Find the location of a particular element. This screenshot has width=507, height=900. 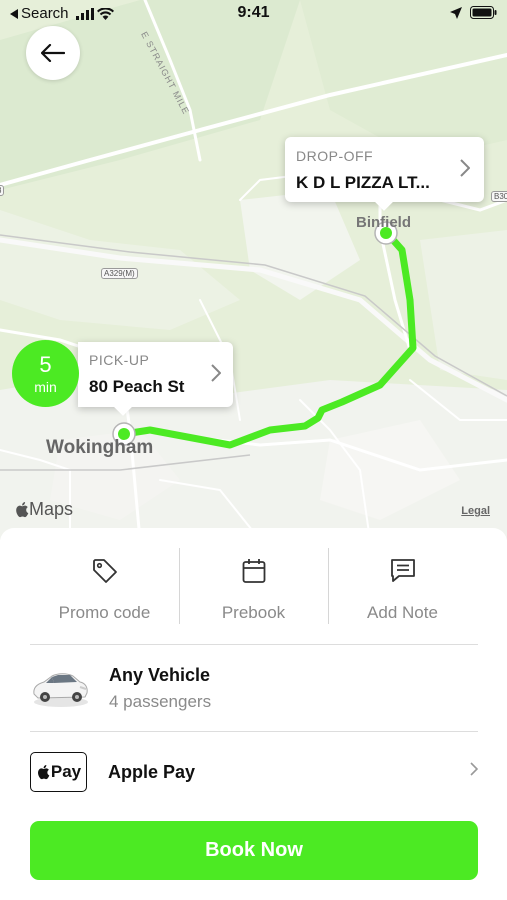

calendar-icon is located at coordinates (253, 571).